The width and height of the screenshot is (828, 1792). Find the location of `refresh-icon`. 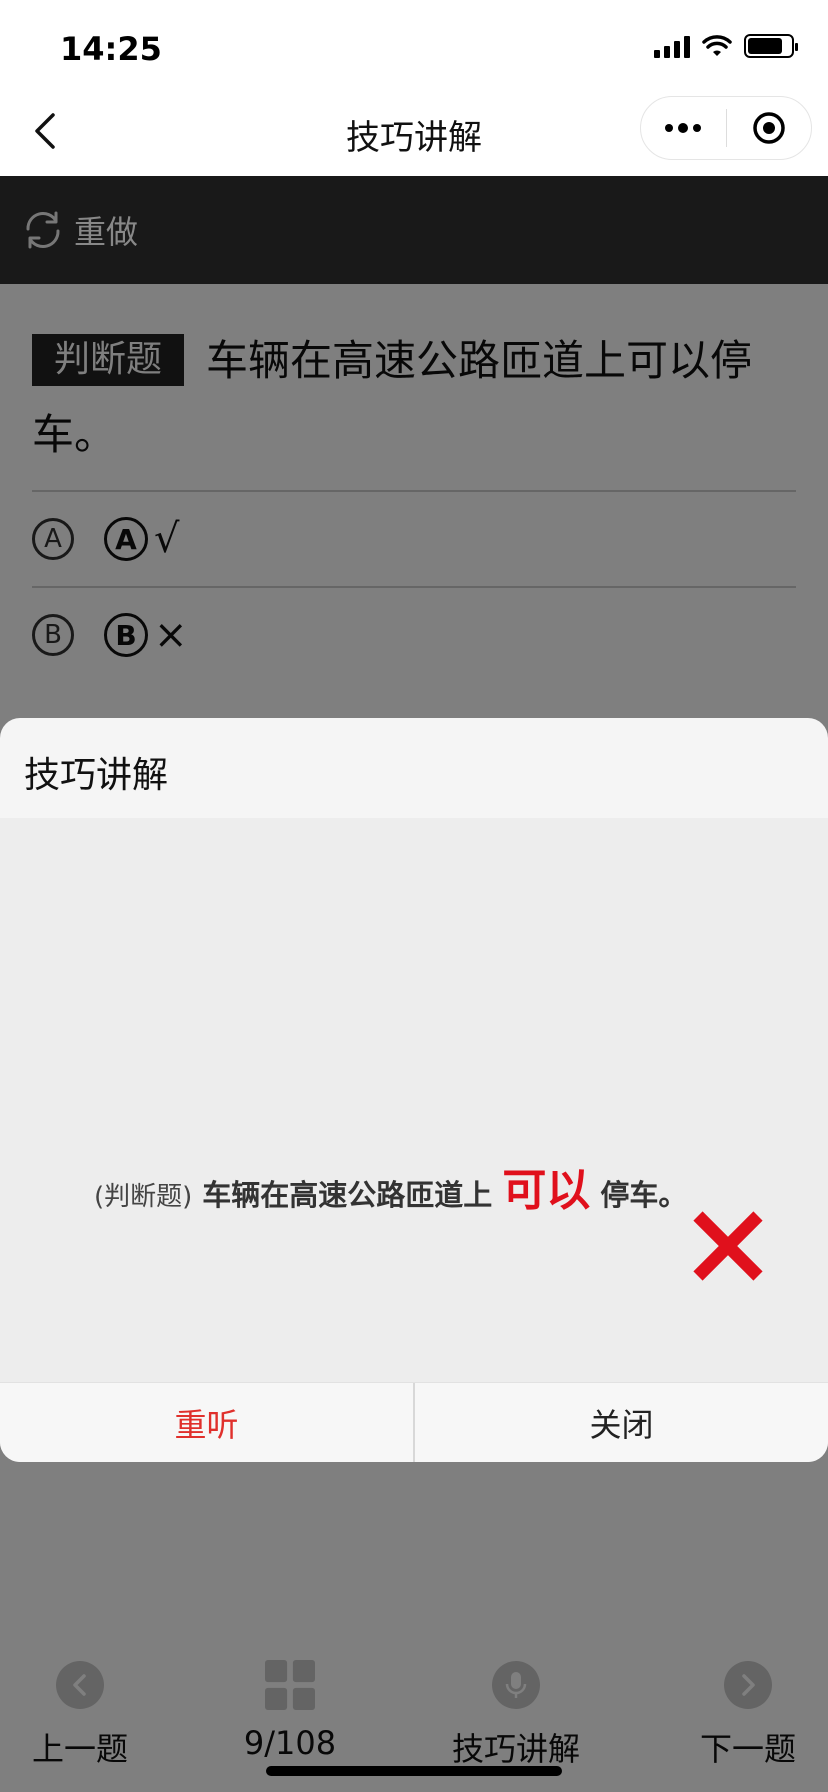

refresh-icon is located at coordinates (43, 230).